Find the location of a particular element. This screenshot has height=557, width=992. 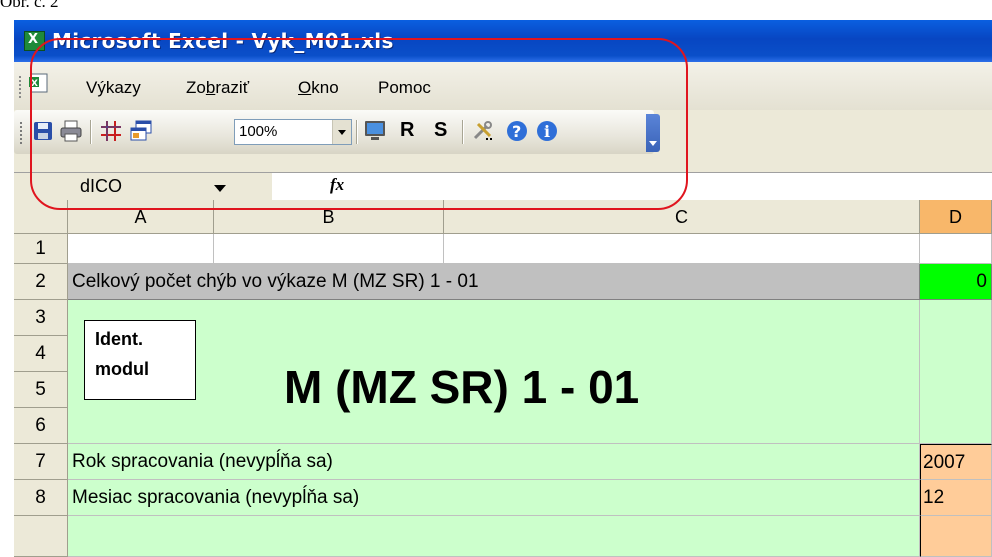

toolbar-grip-handle is located at coordinates (22, 133).